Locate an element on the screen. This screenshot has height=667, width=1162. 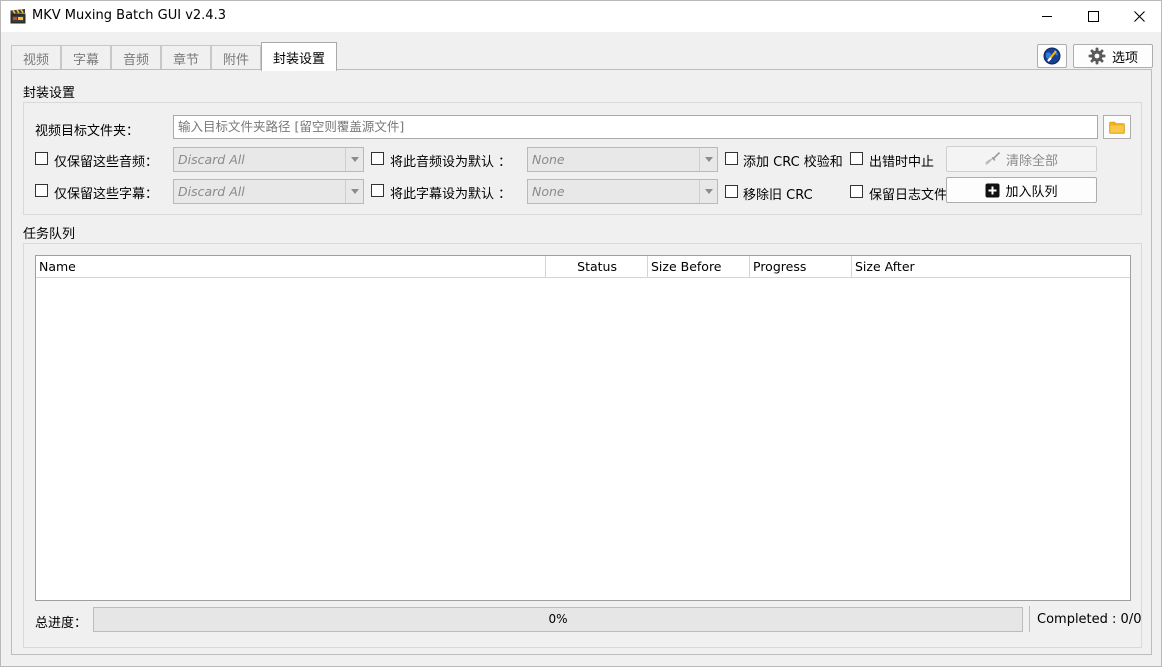
language-button is located at coordinates (1052, 56).